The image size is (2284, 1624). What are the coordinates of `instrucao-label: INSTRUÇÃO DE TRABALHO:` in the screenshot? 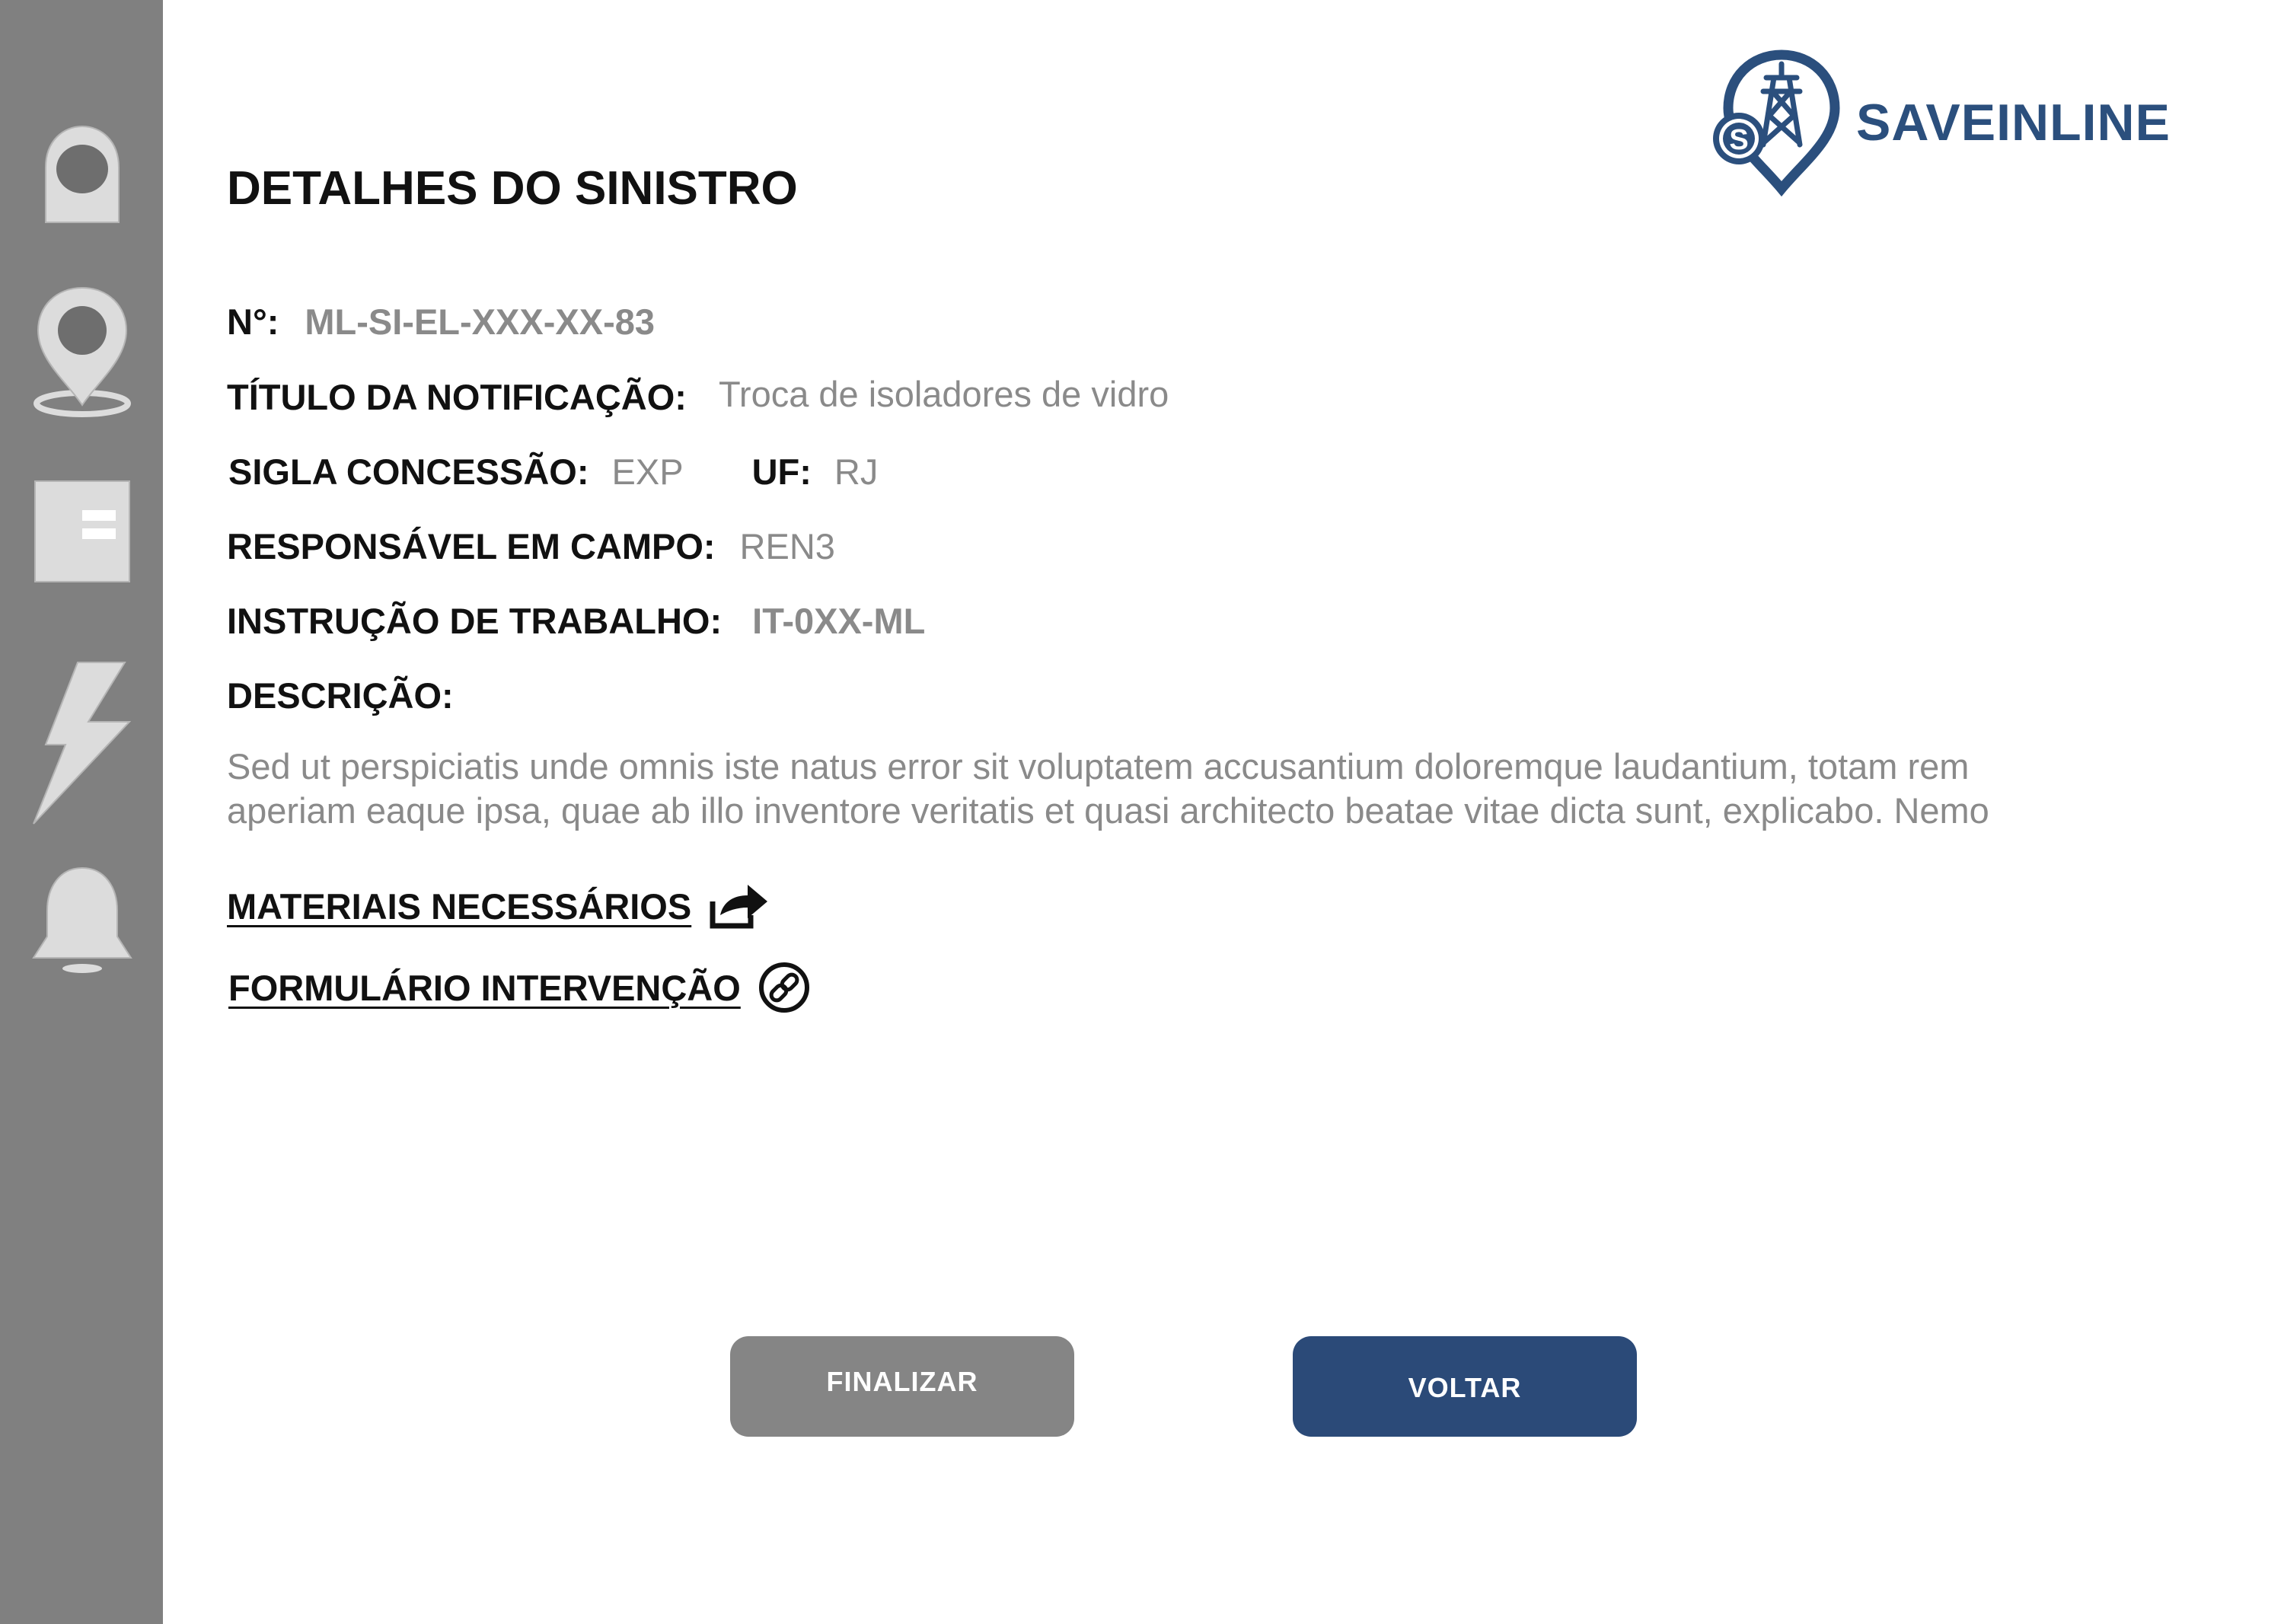 It's located at (475, 621).